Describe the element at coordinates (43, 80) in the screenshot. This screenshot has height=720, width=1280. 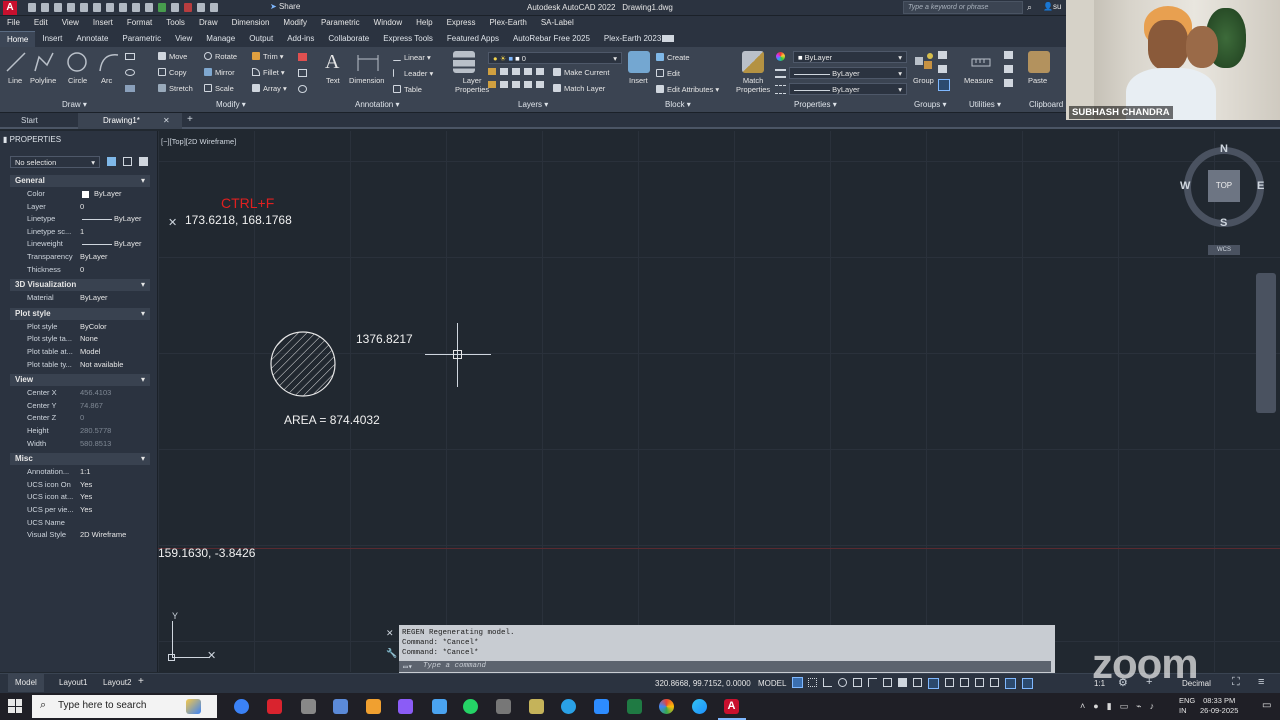
I see `polyline-button: Polyline` at that location.